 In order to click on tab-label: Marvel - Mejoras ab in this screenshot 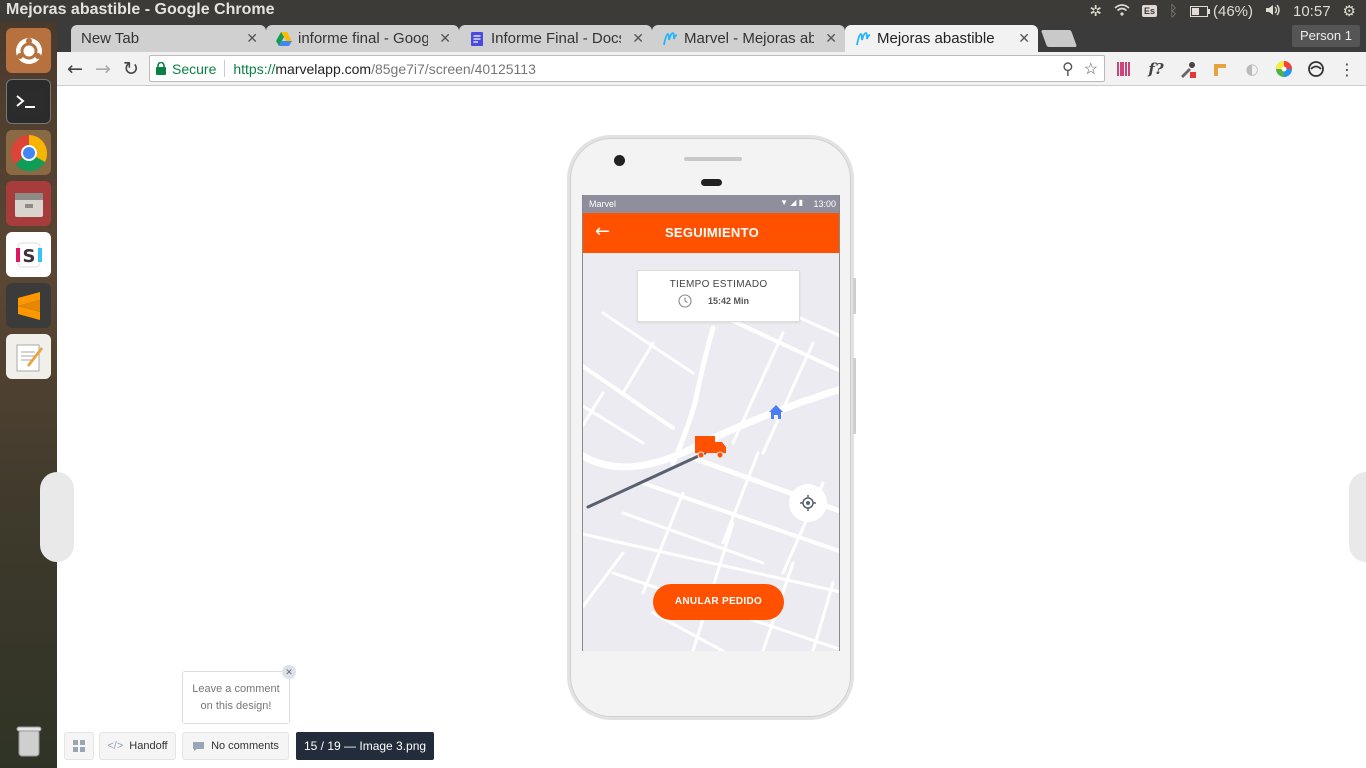, I will do `click(749, 38)`.